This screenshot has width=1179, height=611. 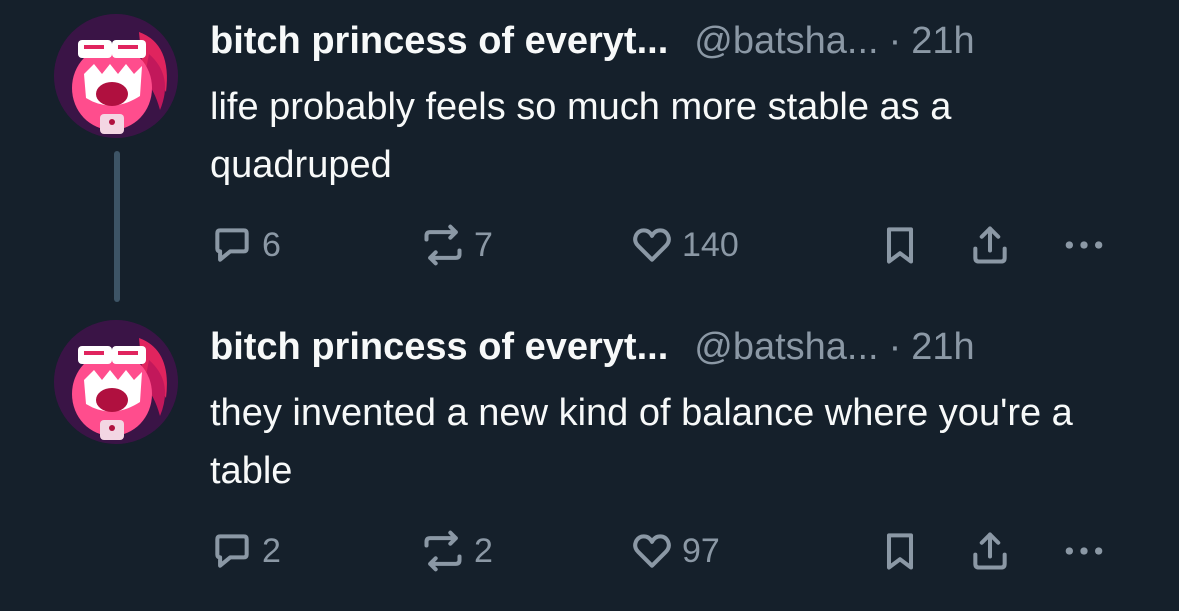 I want to click on like-button: 140, so click(x=684, y=245).